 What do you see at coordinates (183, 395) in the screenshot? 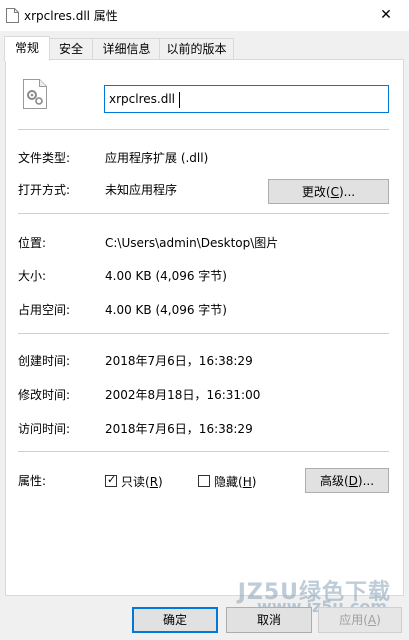
I see `modified-value: 2002年8月18日，16:31:00` at bounding box center [183, 395].